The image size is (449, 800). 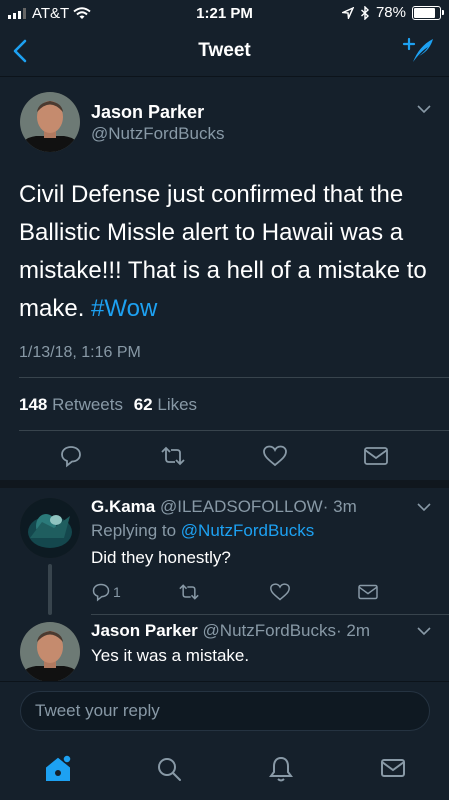 I want to click on replying-to: Replying to @NutzFordBucks, so click(x=202, y=531).